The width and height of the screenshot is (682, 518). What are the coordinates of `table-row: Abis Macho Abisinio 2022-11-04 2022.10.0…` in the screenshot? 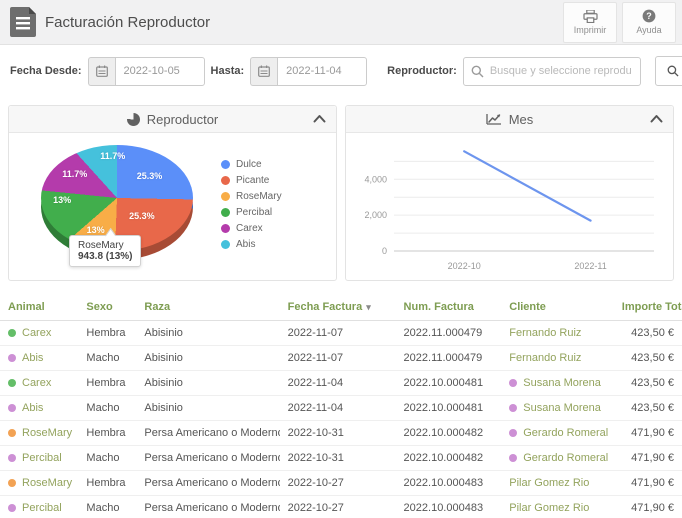 It's located at (341, 408).